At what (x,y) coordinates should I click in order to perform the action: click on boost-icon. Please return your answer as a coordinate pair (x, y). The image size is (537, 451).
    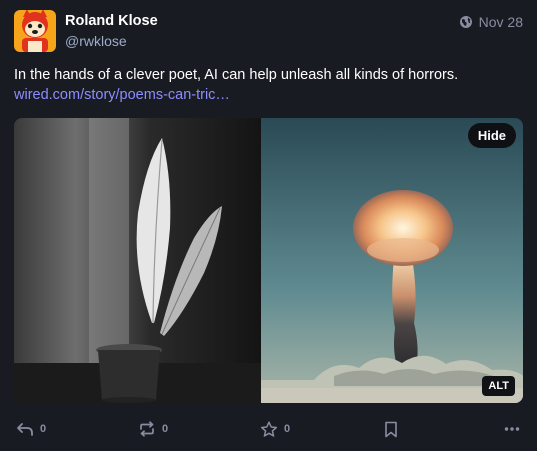
    Looking at the image, I should click on (147, 429).